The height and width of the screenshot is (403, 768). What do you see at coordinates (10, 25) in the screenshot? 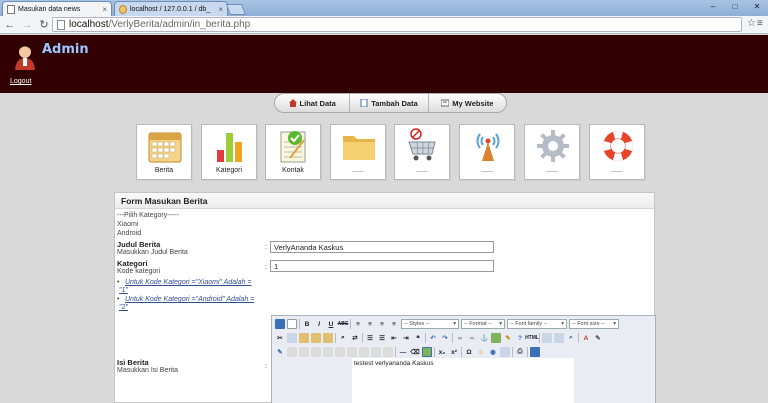
I see `back-arrow-icon: ←` at bounding box center [10, 25].